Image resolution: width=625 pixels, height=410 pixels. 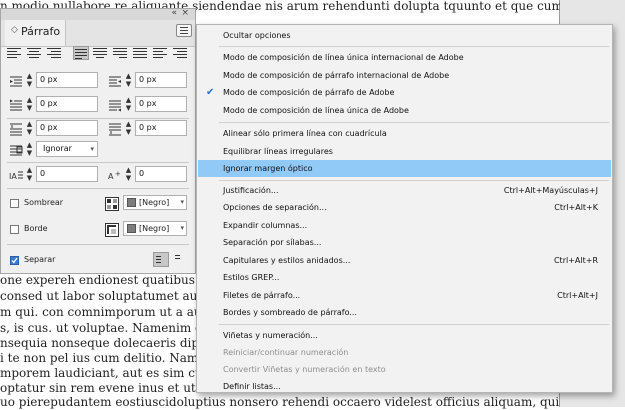 What do you see at coordinates (161, 174) in the screenshot?
I see `drop-cap-chars-input: 0` at bounding box center [161, 174].